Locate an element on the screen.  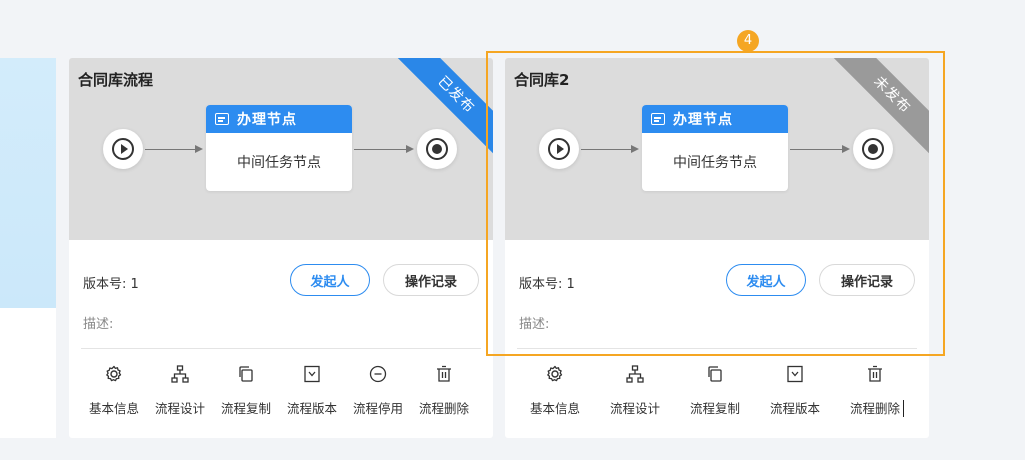
action-process-disable: 流程停用 is located at coordinates (378, 390).